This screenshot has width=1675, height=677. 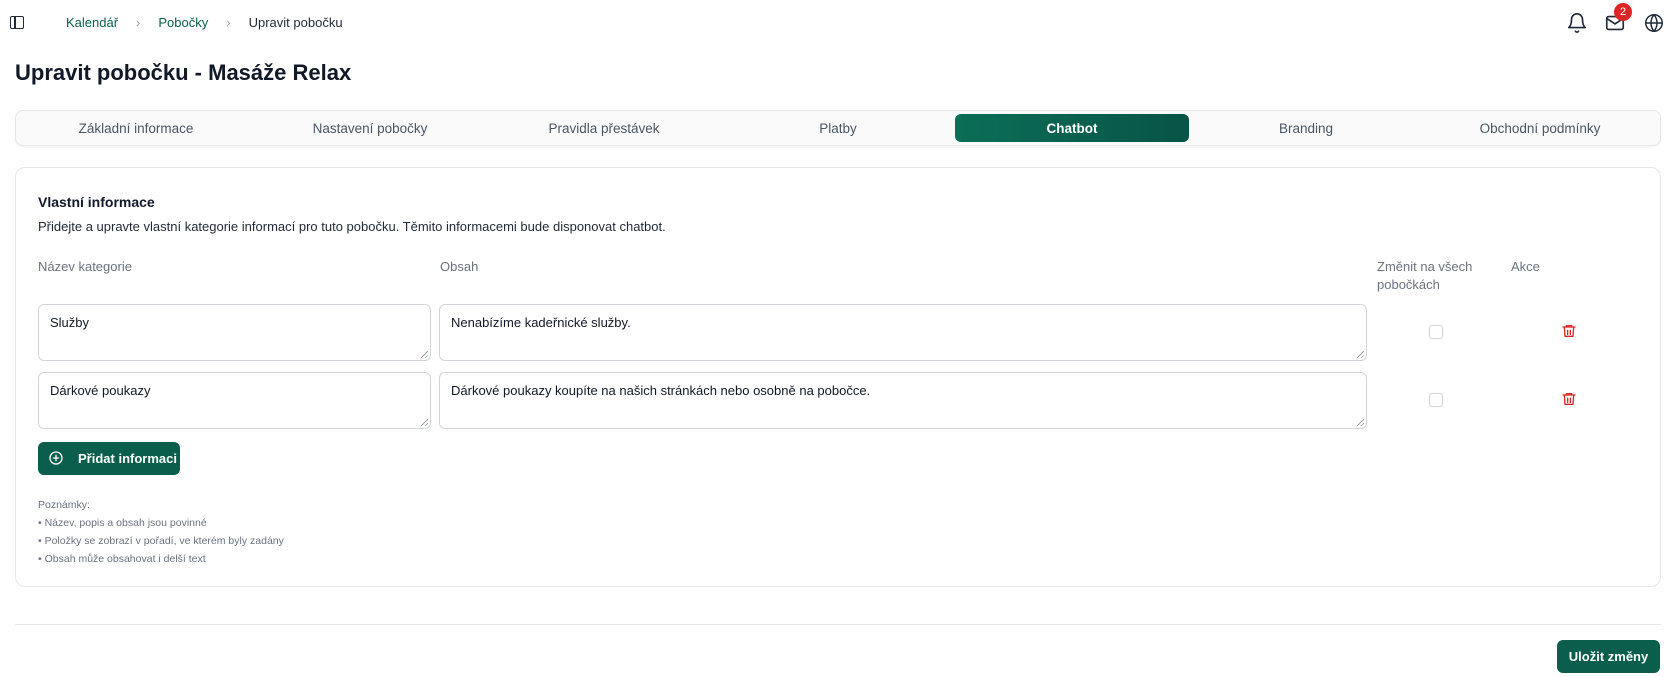 I want to click on save-button: Uložit změny, so click(x=1608, y=656).